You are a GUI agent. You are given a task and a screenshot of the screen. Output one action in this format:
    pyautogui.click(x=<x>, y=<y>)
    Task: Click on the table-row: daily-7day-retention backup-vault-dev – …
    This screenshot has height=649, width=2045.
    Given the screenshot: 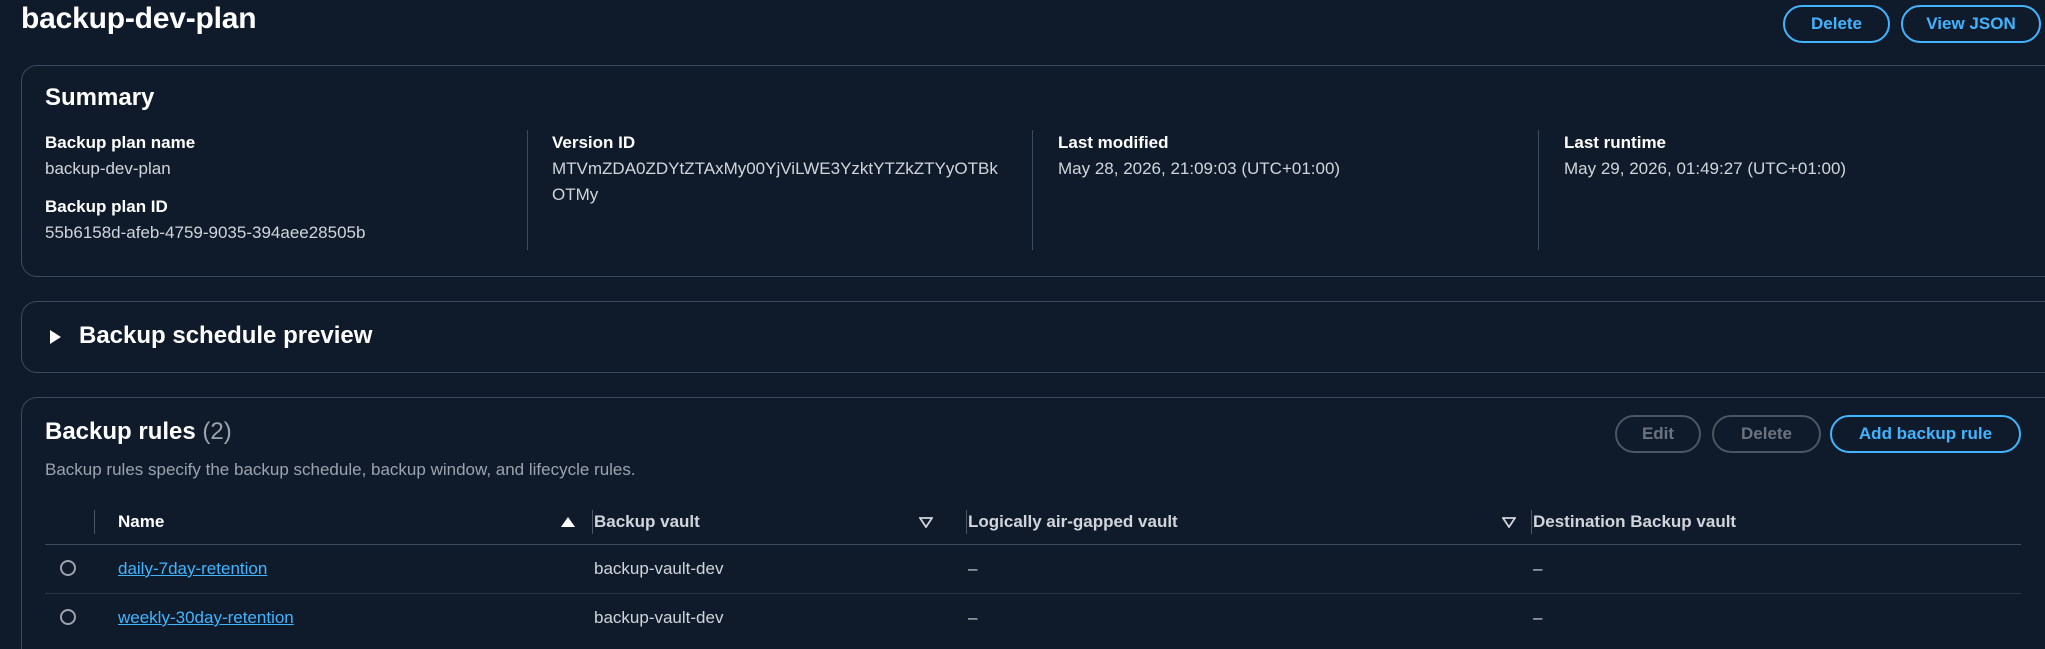 What is the action you would take?
    pyautogui.click(x=1033, y=569)
    